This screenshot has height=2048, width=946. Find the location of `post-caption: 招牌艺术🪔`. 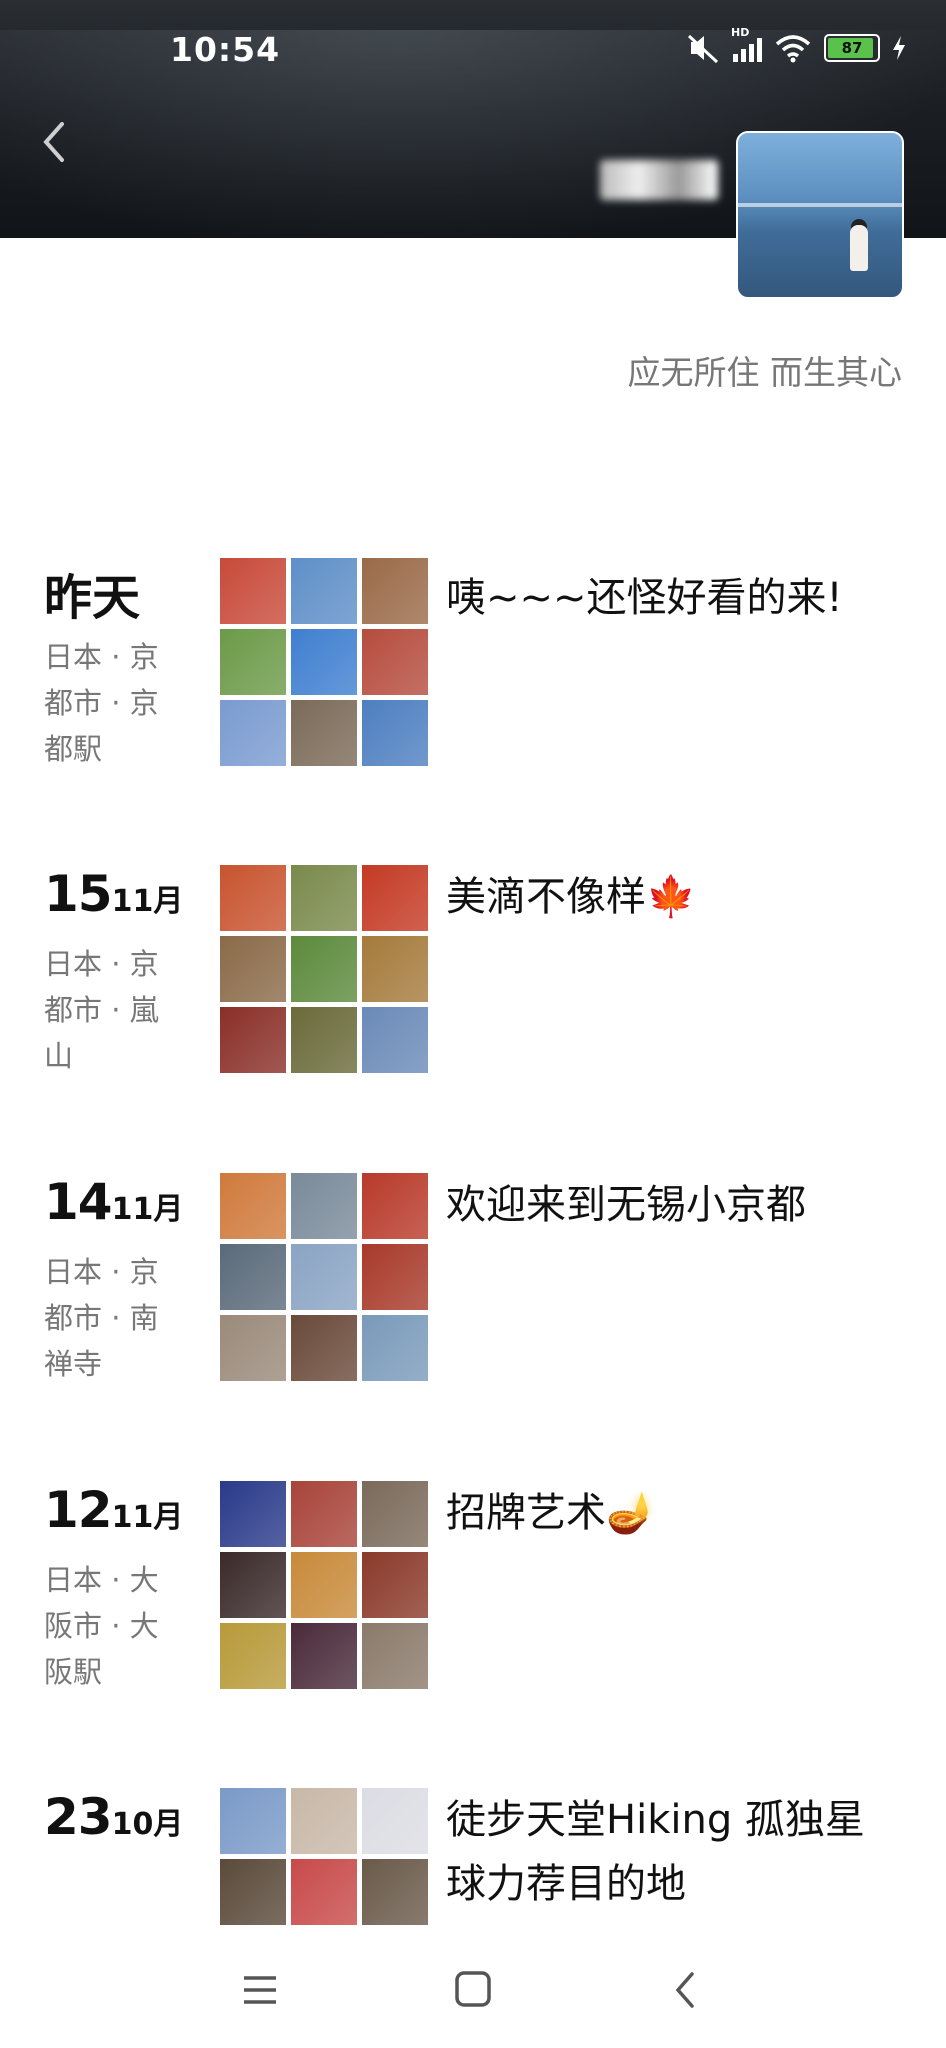

post-caption: 招牌艺术🪔 is located at coordinates (551, 1513).